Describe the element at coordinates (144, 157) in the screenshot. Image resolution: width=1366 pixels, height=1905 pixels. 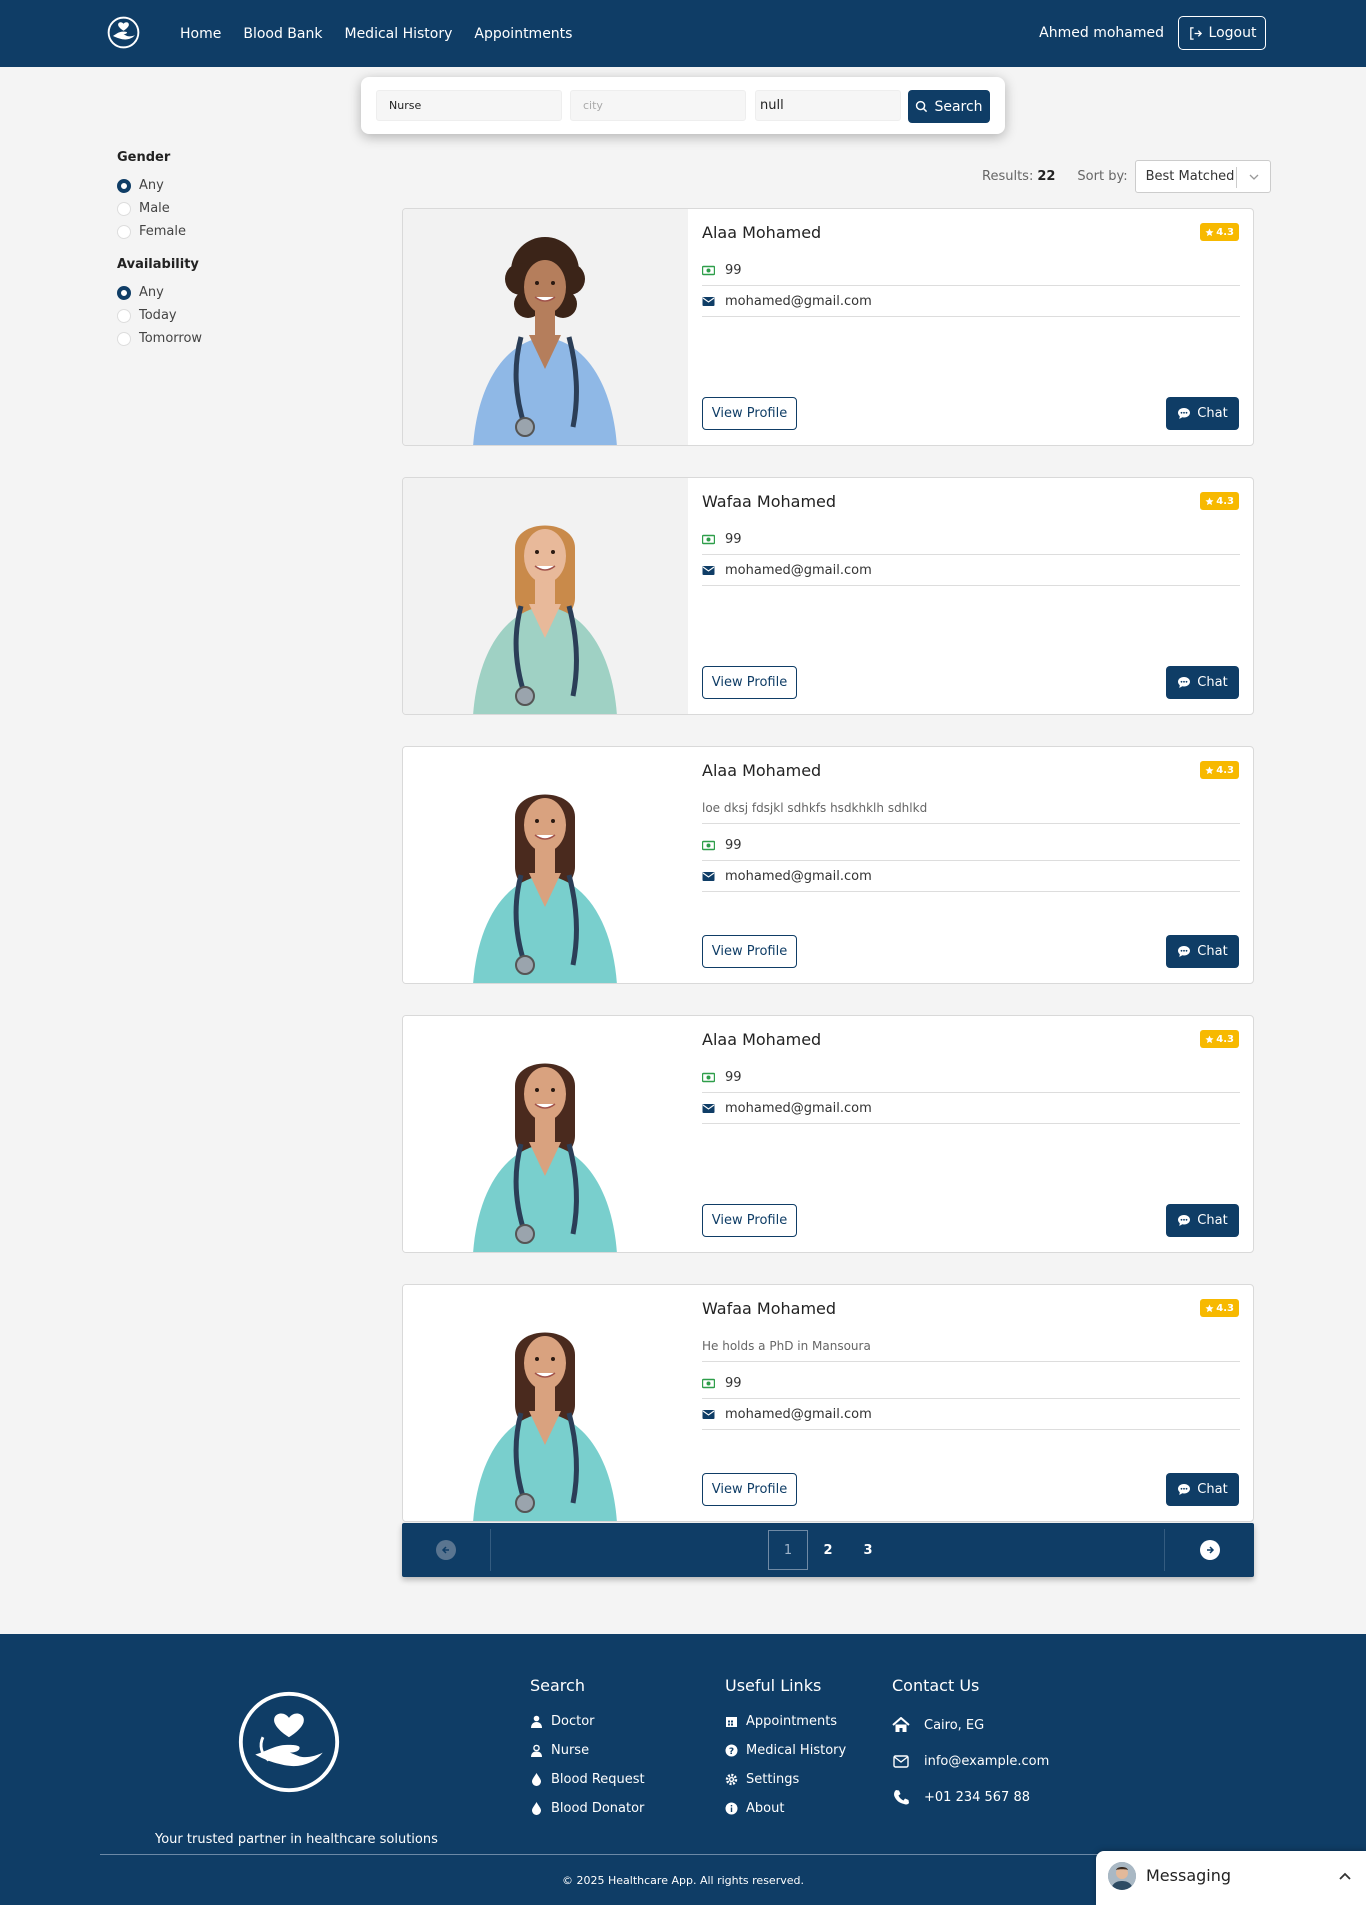
I see `gender-filter-title: Gender` at that location.